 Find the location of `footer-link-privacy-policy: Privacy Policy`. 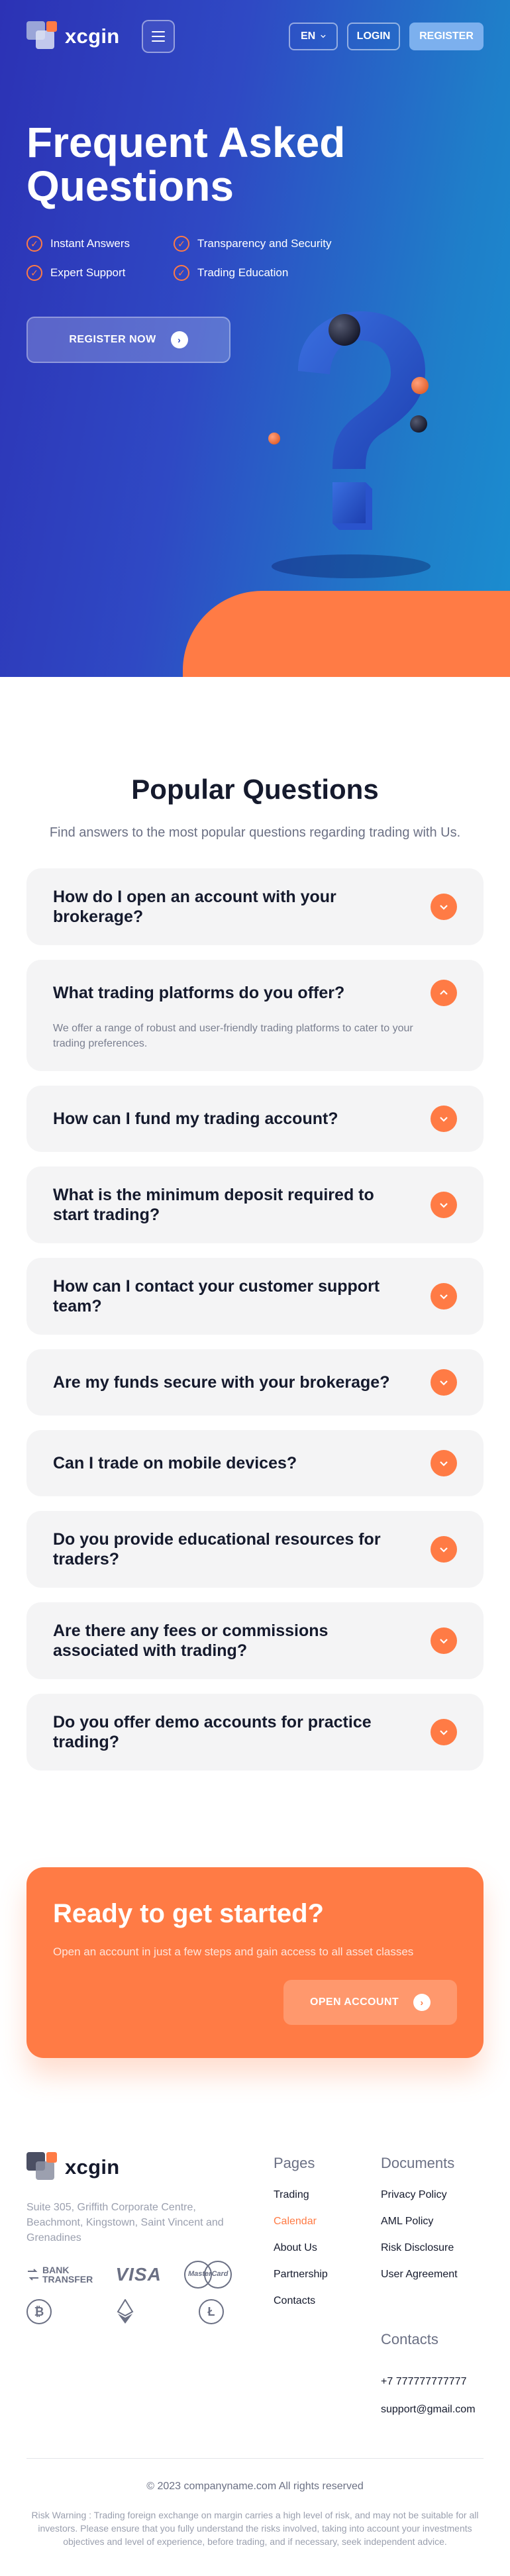

footer-link-privacy-policy: Privacy Policy is located at coordinates (419, 2195).